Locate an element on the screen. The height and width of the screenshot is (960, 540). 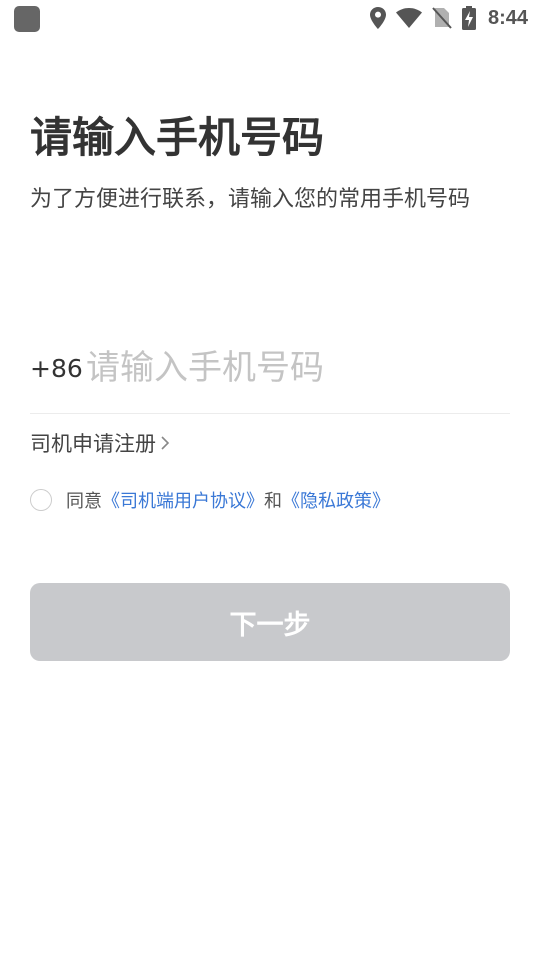
input-divider is located at coordinates (270, 413).